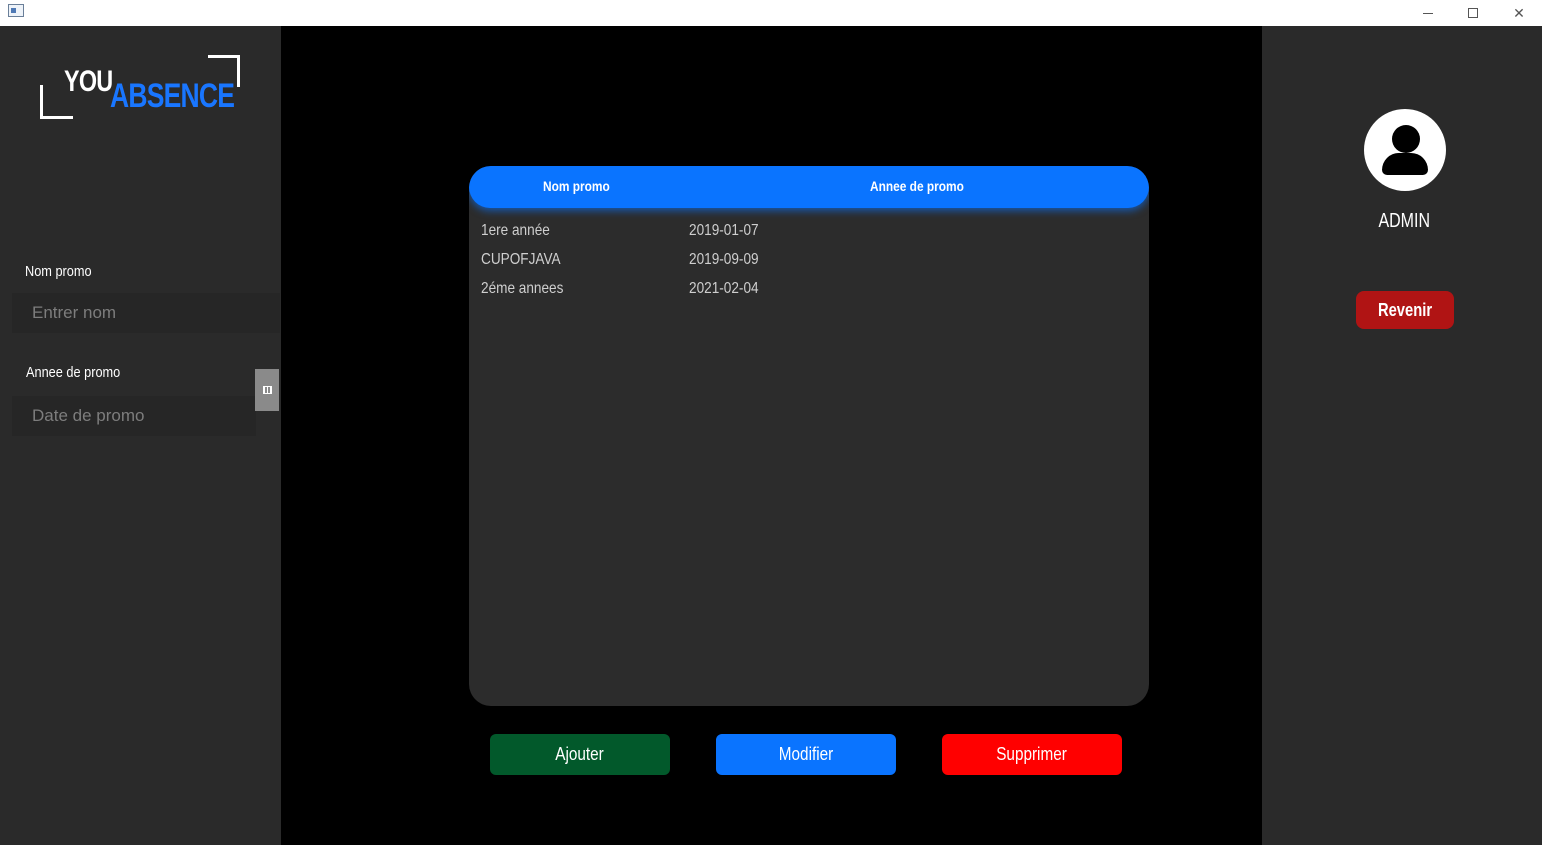 Image resolution: width=1542 pixels, height=845 pixels. I want to click on add-button-label: Ajouter, so click(580, 754).